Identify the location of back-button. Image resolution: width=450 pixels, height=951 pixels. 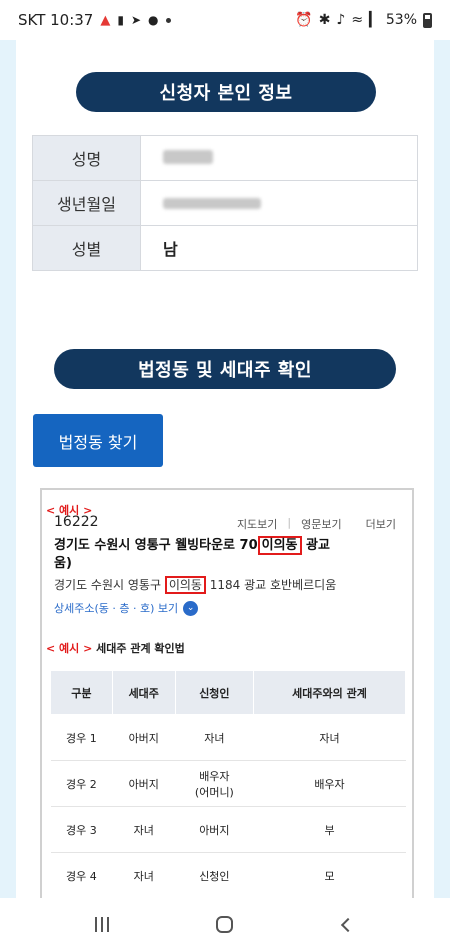
(348, 925).